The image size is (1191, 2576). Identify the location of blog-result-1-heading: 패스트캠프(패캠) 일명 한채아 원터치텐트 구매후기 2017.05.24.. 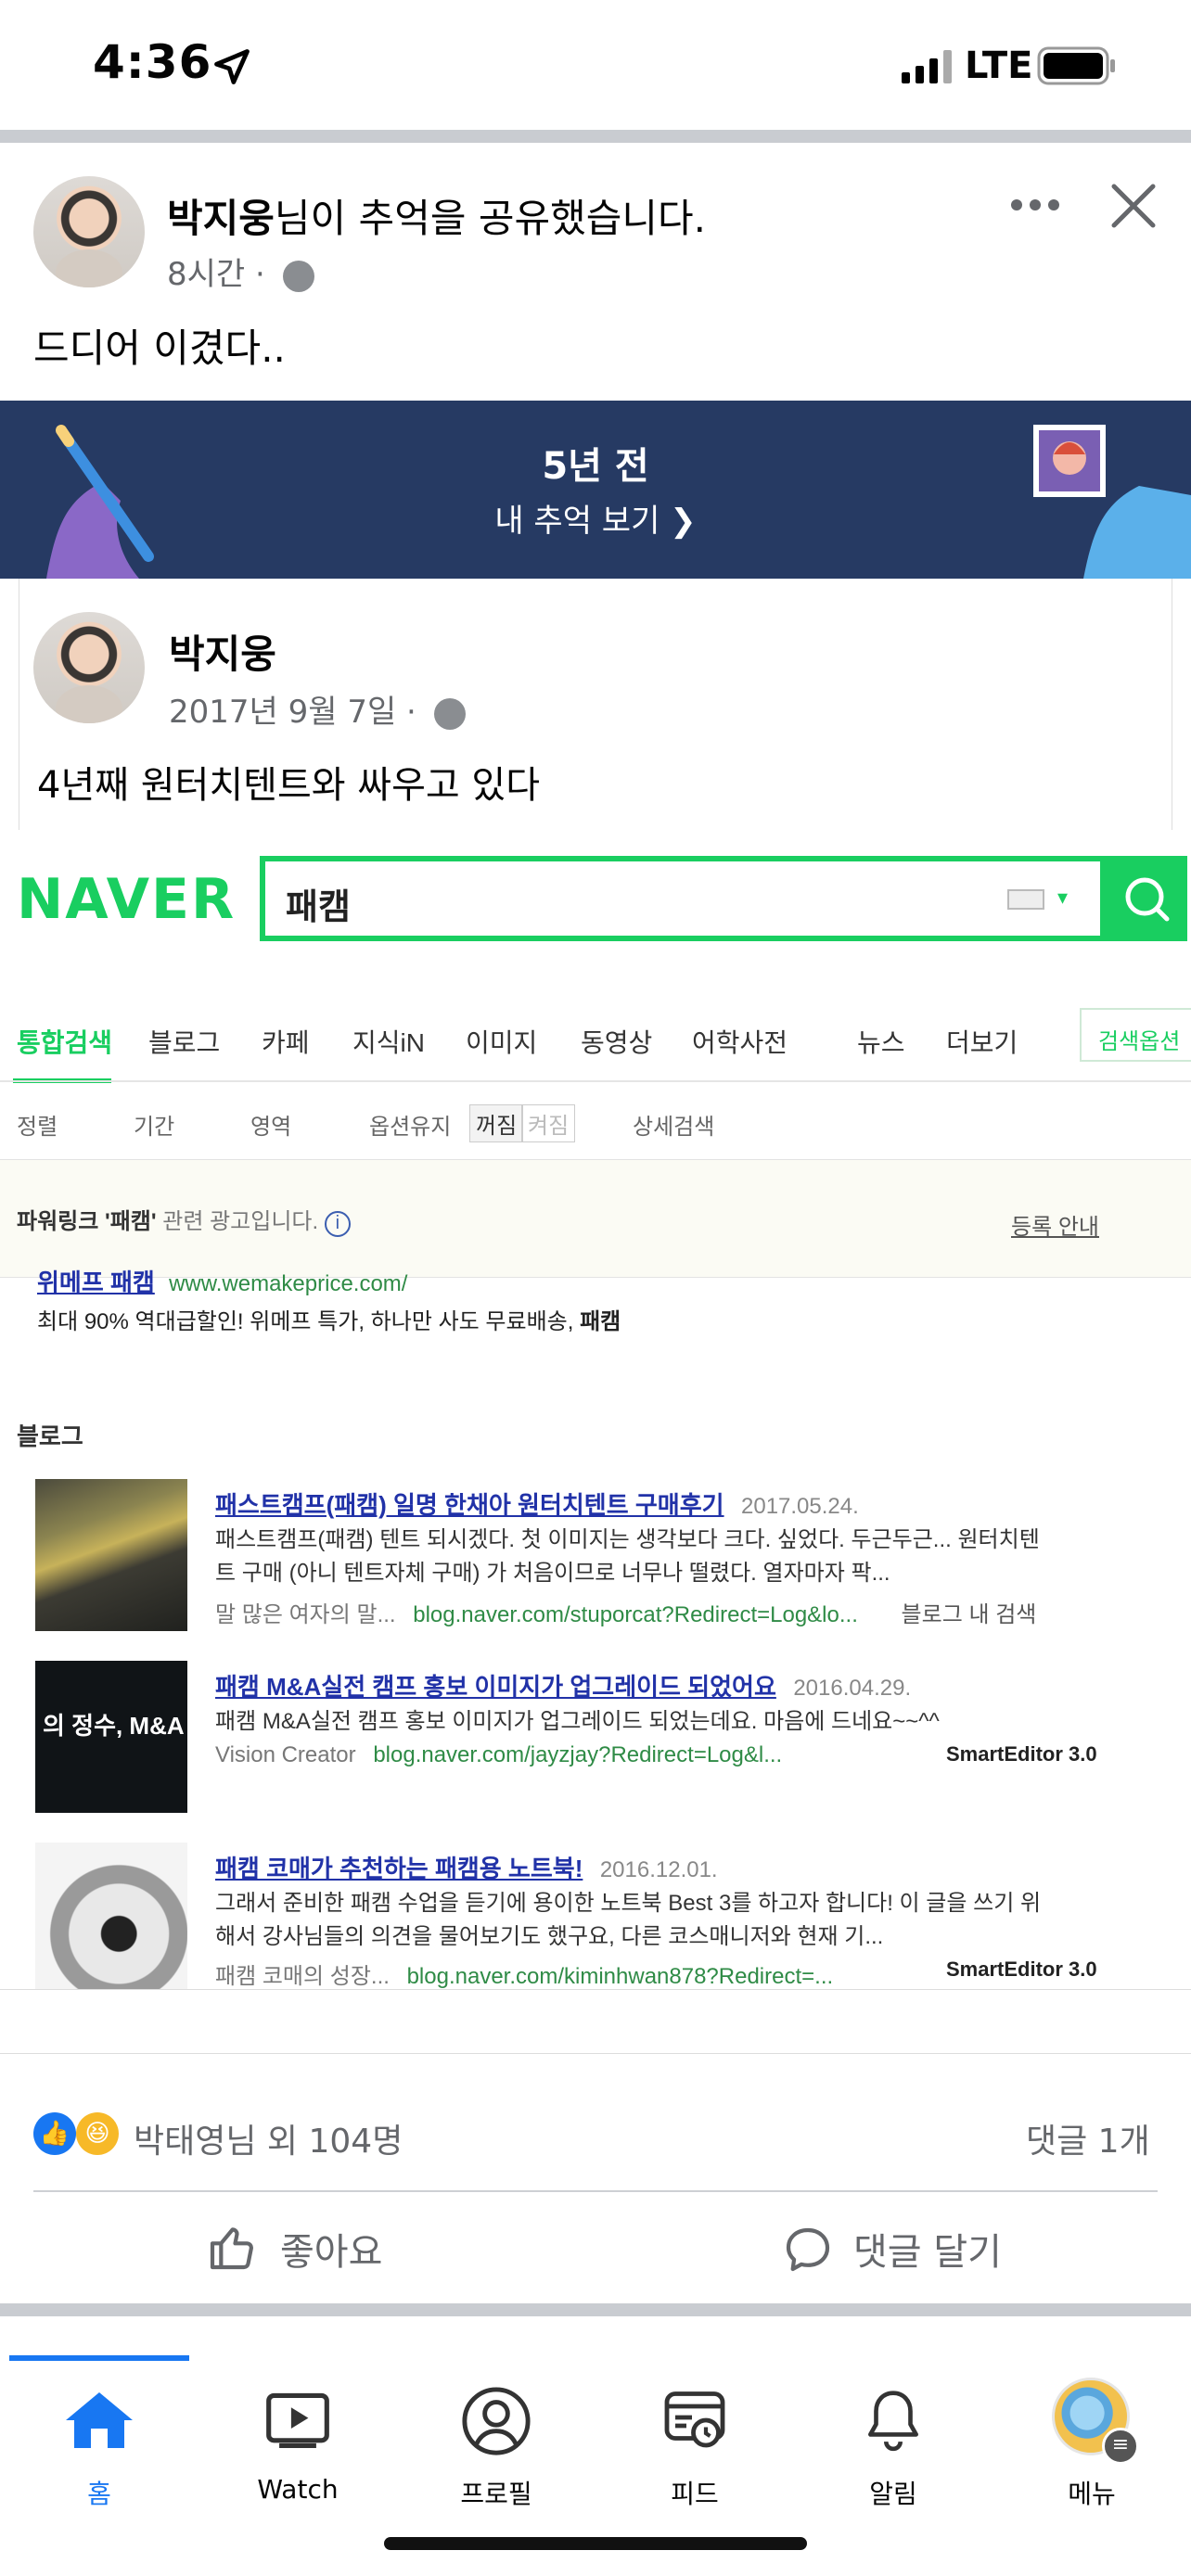
(537, 1504).